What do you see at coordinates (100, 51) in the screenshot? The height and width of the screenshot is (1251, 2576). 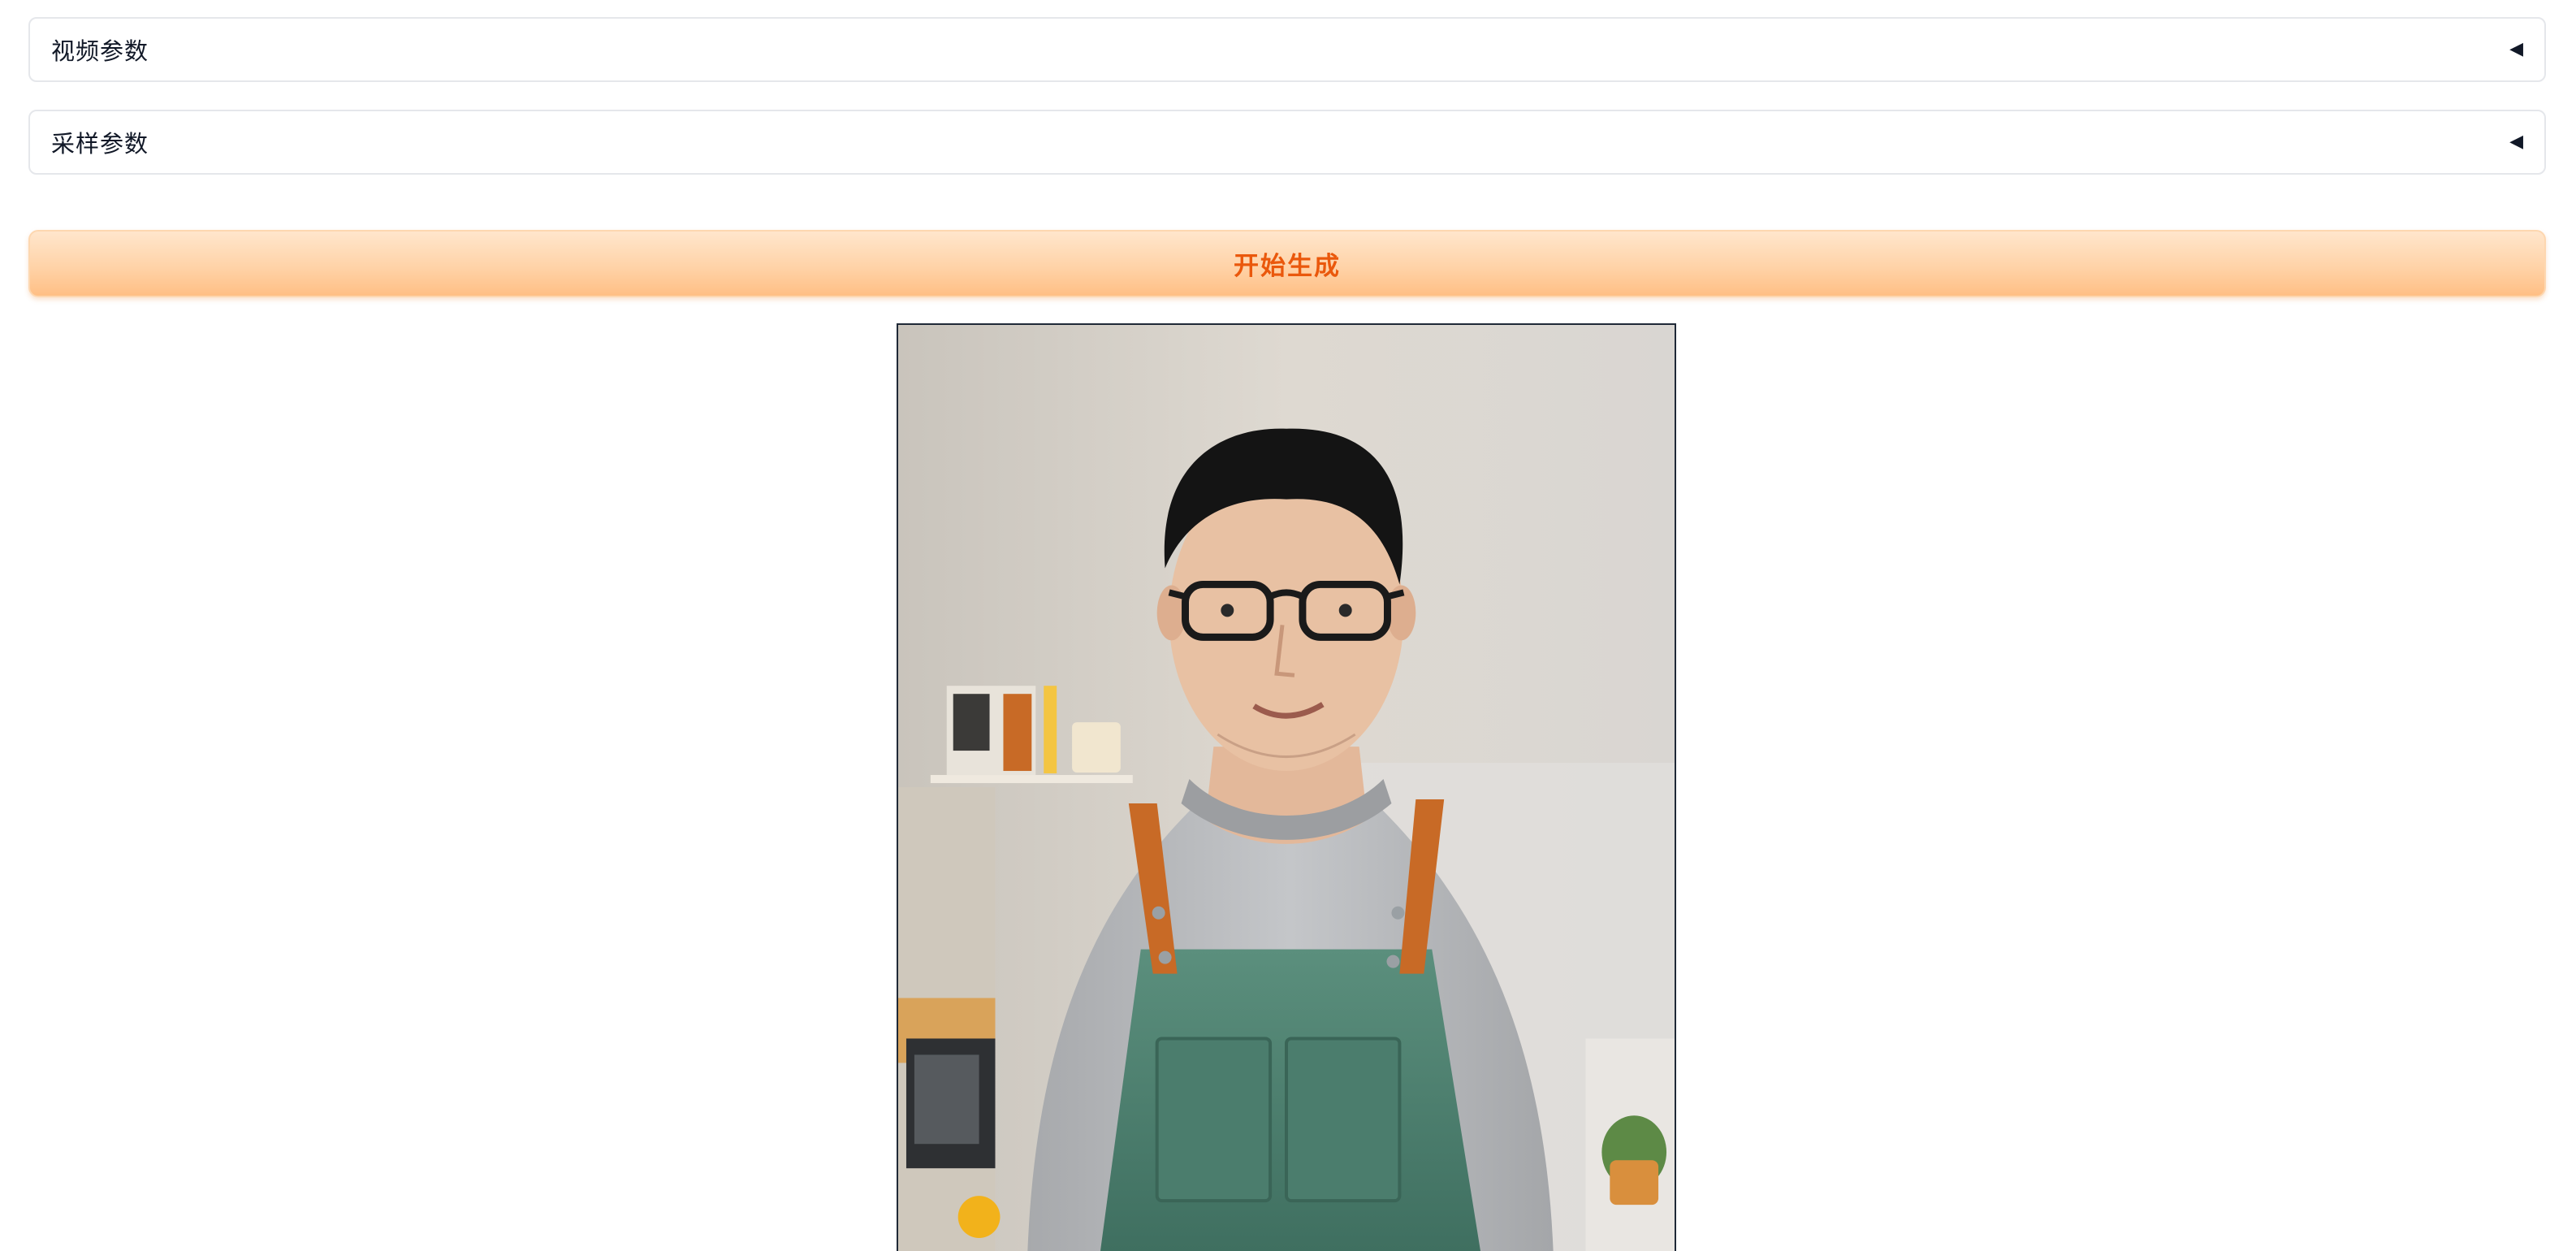 I see `video-params-label: 视频参数` at bounding box center [100, 51].